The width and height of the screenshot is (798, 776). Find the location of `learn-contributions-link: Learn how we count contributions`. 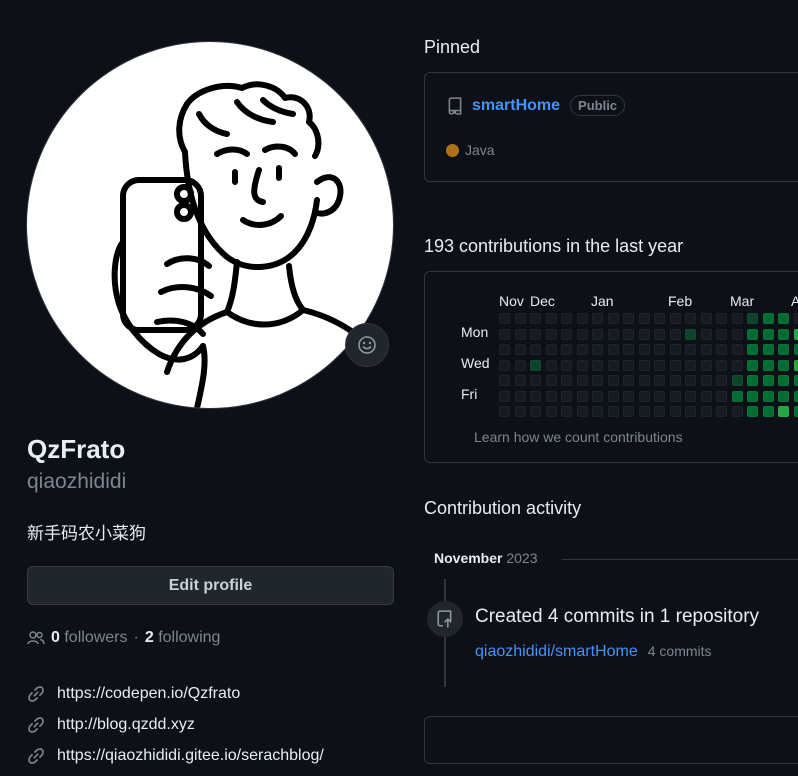

learn-contributions-link: Learn how we count contributions is located at coordinates (578, 437).